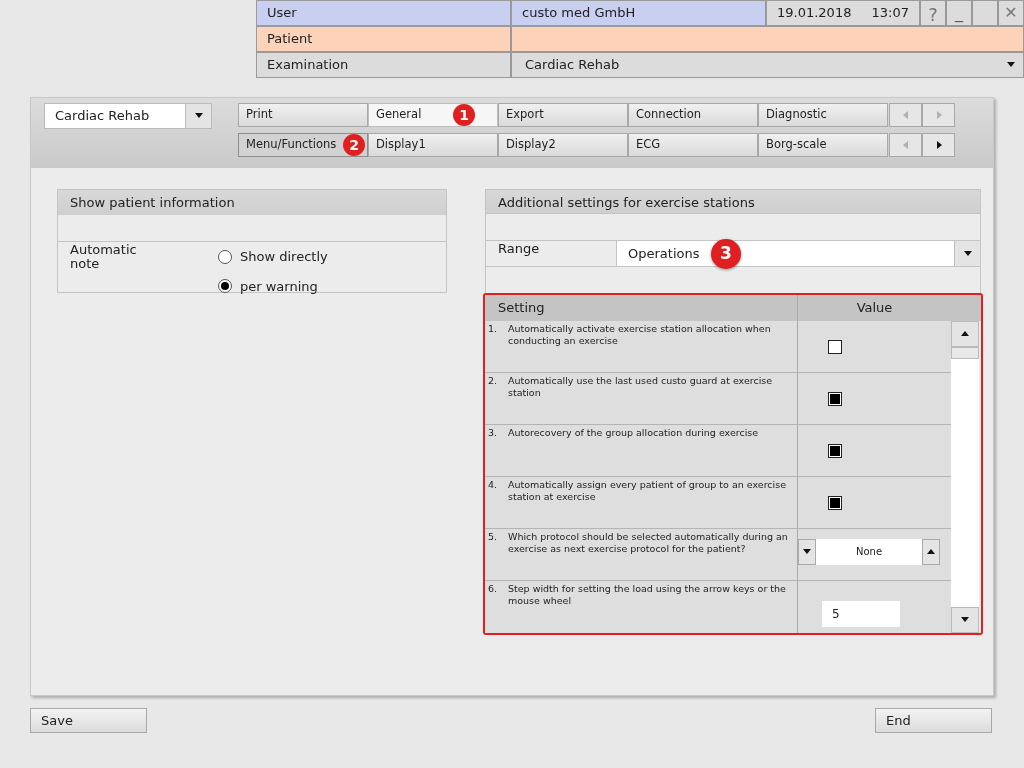 This screenshot has width=1024, height=768. I want to click on setting-text: Which protocol should be selected automatically during an exercise as next exercise protocol for the patient?, so click(648, 543).